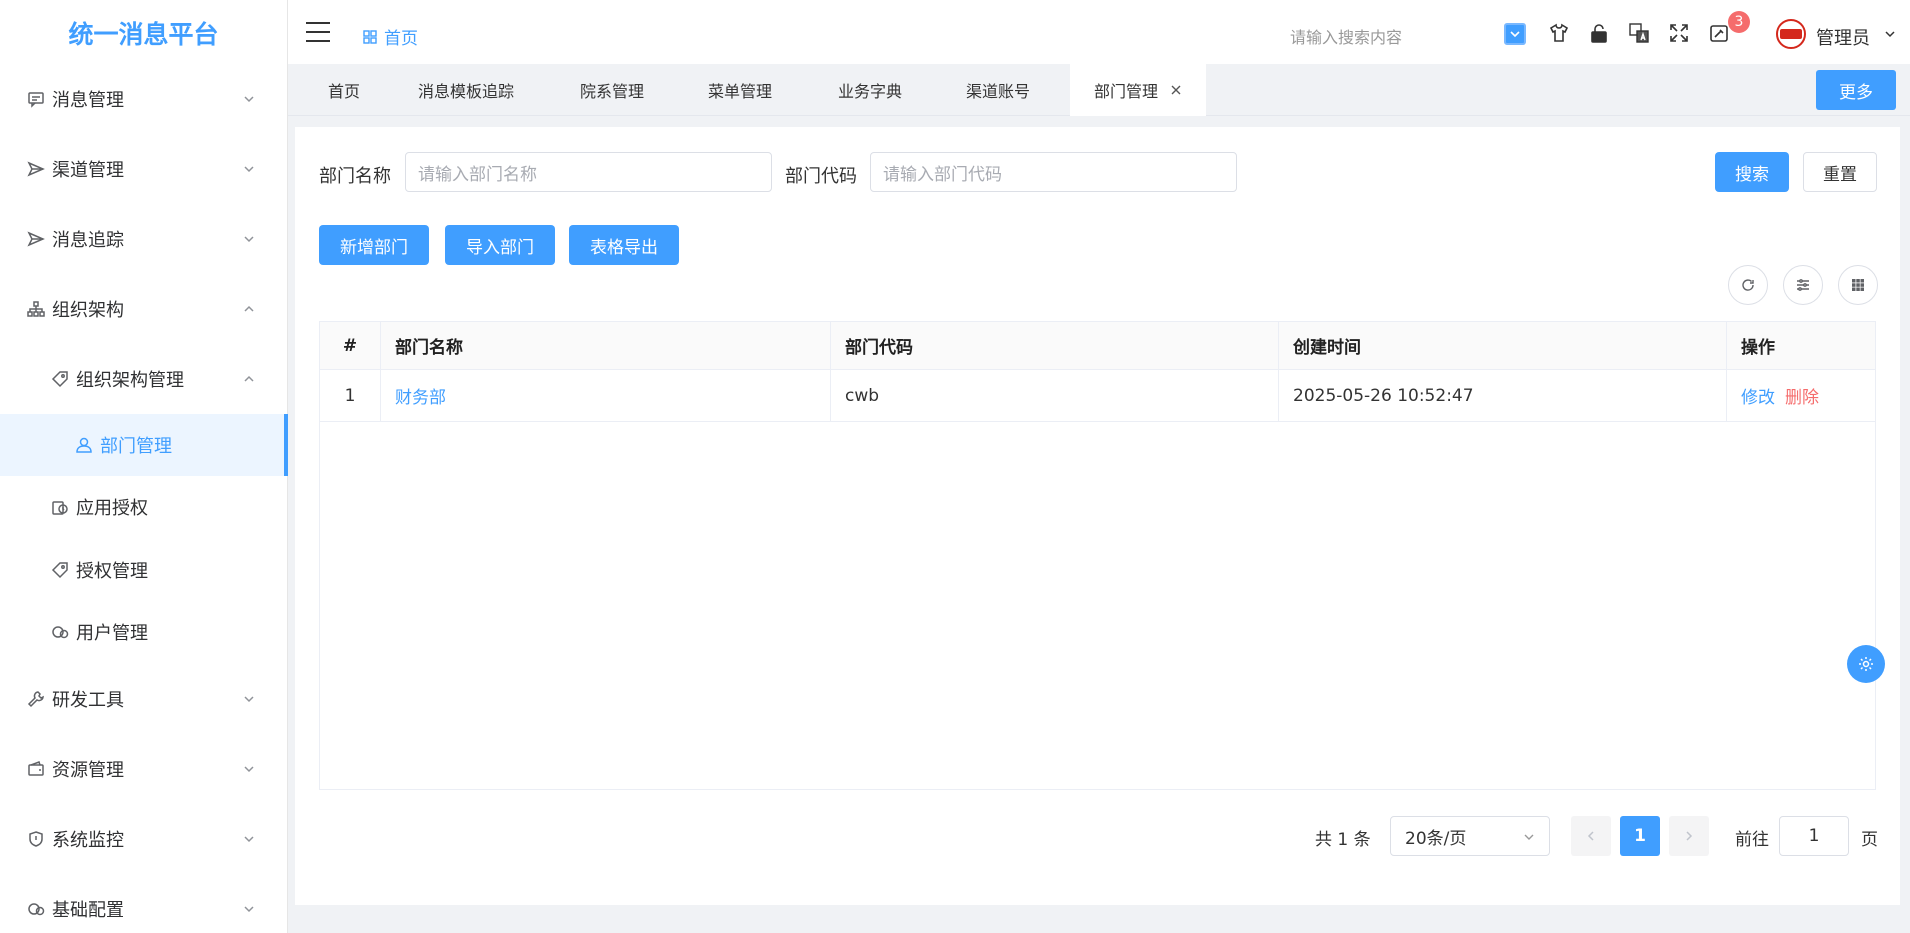 The image size is (1910, 933). Describe the element at coordinates (144, 309) in the screenshot. I see `sidebar-item-org-structure: 组织架构` at that location.